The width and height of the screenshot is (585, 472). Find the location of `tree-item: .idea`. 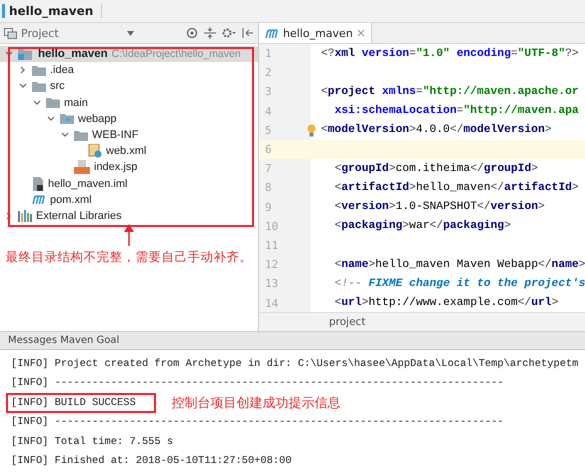

tree-item: .idea is located at coordinates (129, 70).